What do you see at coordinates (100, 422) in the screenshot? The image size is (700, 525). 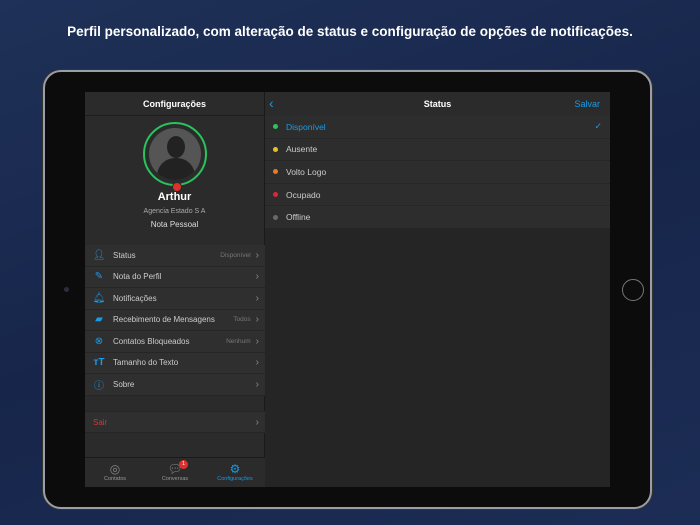 I see `logout-label: Sair` at bounding box center [100, 422].